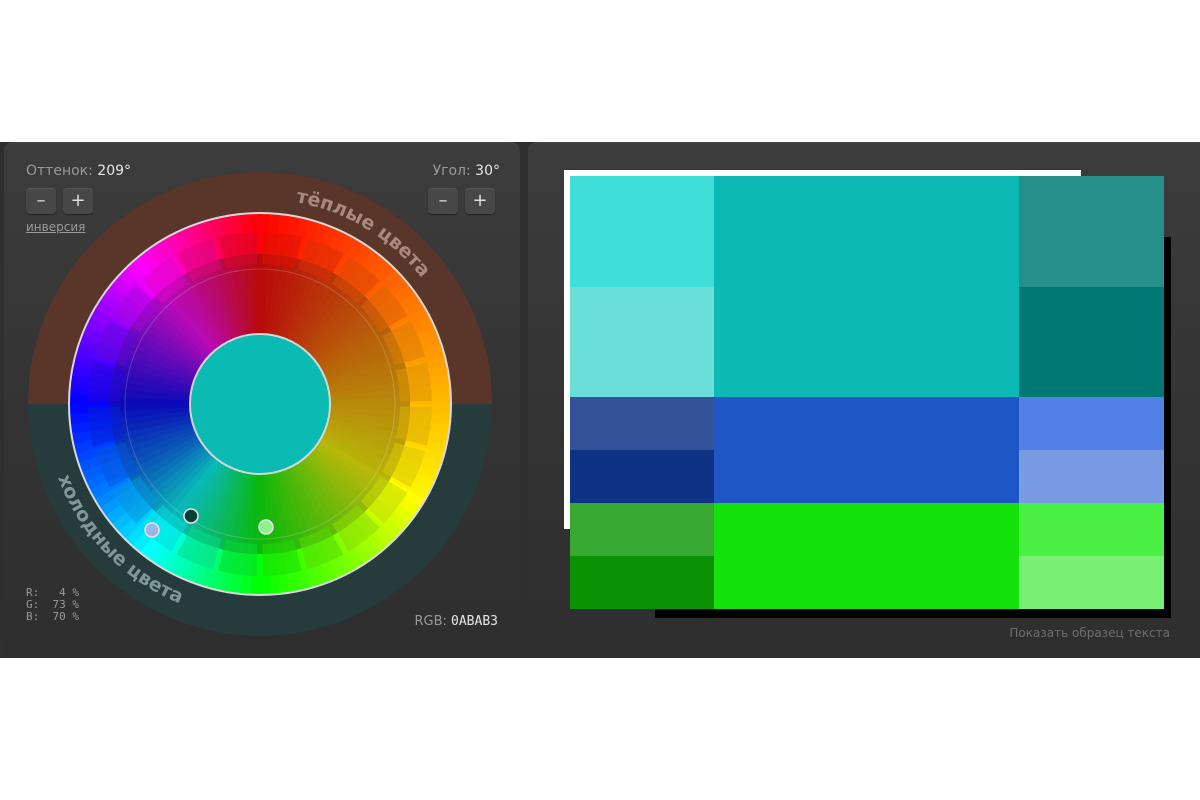 The image size is (1200, 800). I want to click on invert-link: инверсия, so click(55, 227).